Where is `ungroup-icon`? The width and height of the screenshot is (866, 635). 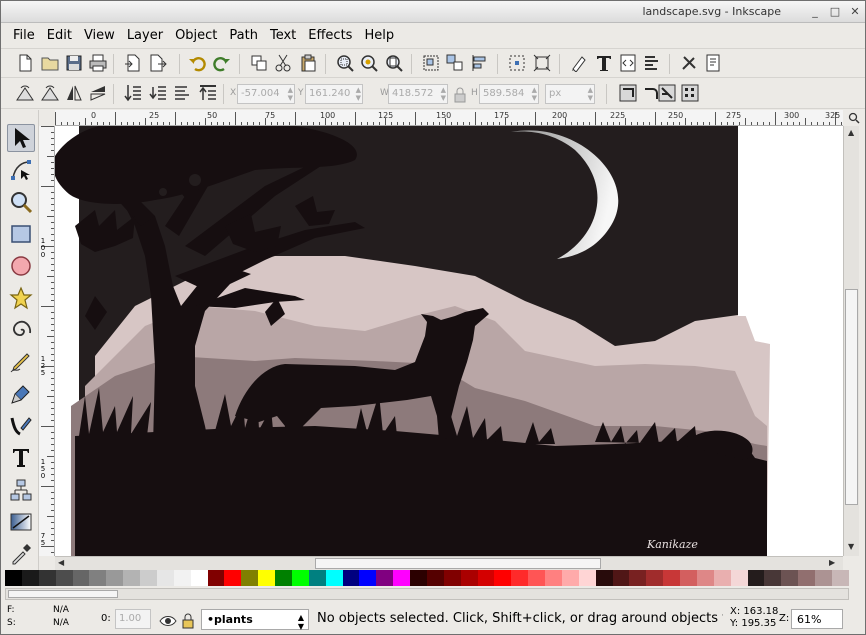
ungroup-icon is located at coordinates (455, 63).